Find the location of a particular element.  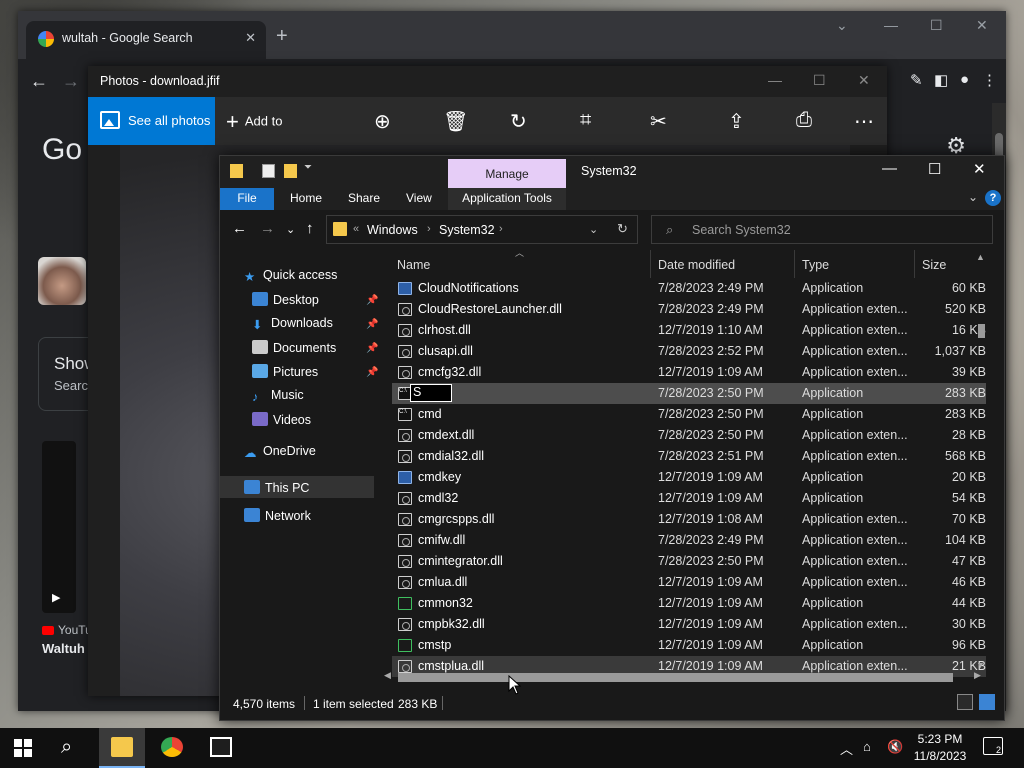

tab-application-tools: Application Tools is located at coordinates (507, 199).